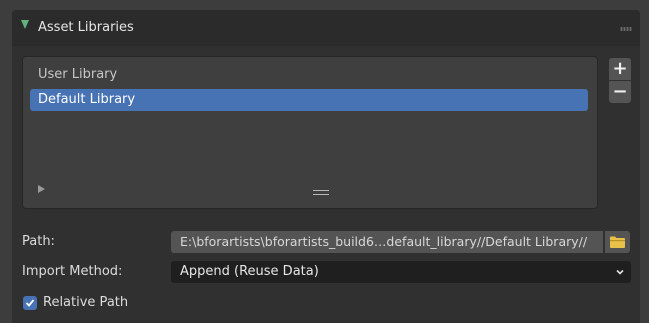 This screenshot has width=649, height=323. I want to click on list-item-default-library: Default Library, so click(309, 100).